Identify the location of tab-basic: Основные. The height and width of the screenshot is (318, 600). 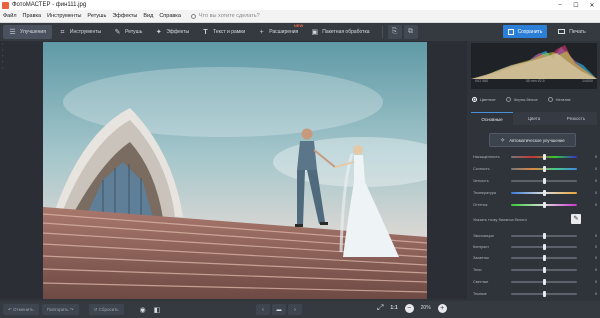
(492, 118).